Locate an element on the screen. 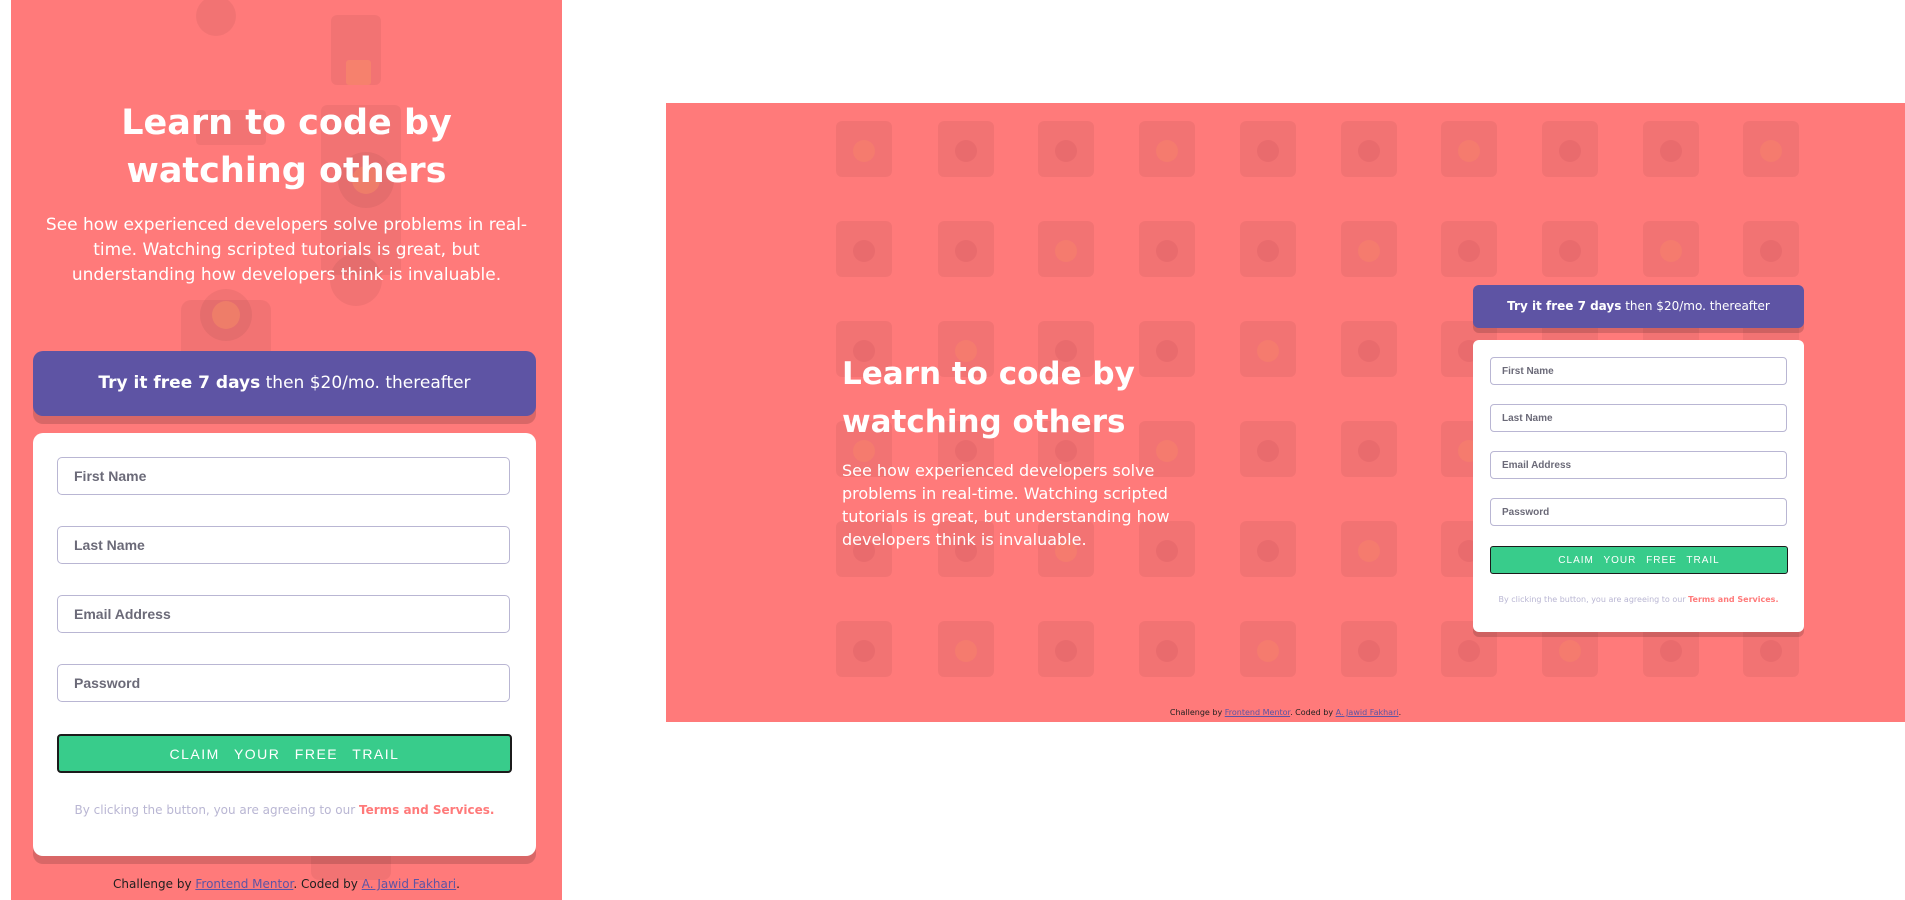 The height and width of the screenshot is (900, 1905). key-icon is located at coordinates (1369, 249).